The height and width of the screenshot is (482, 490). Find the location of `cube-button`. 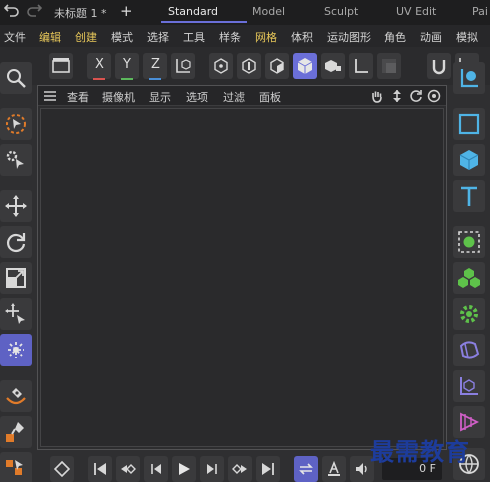

cube-button is located at coordinates (469, 160).